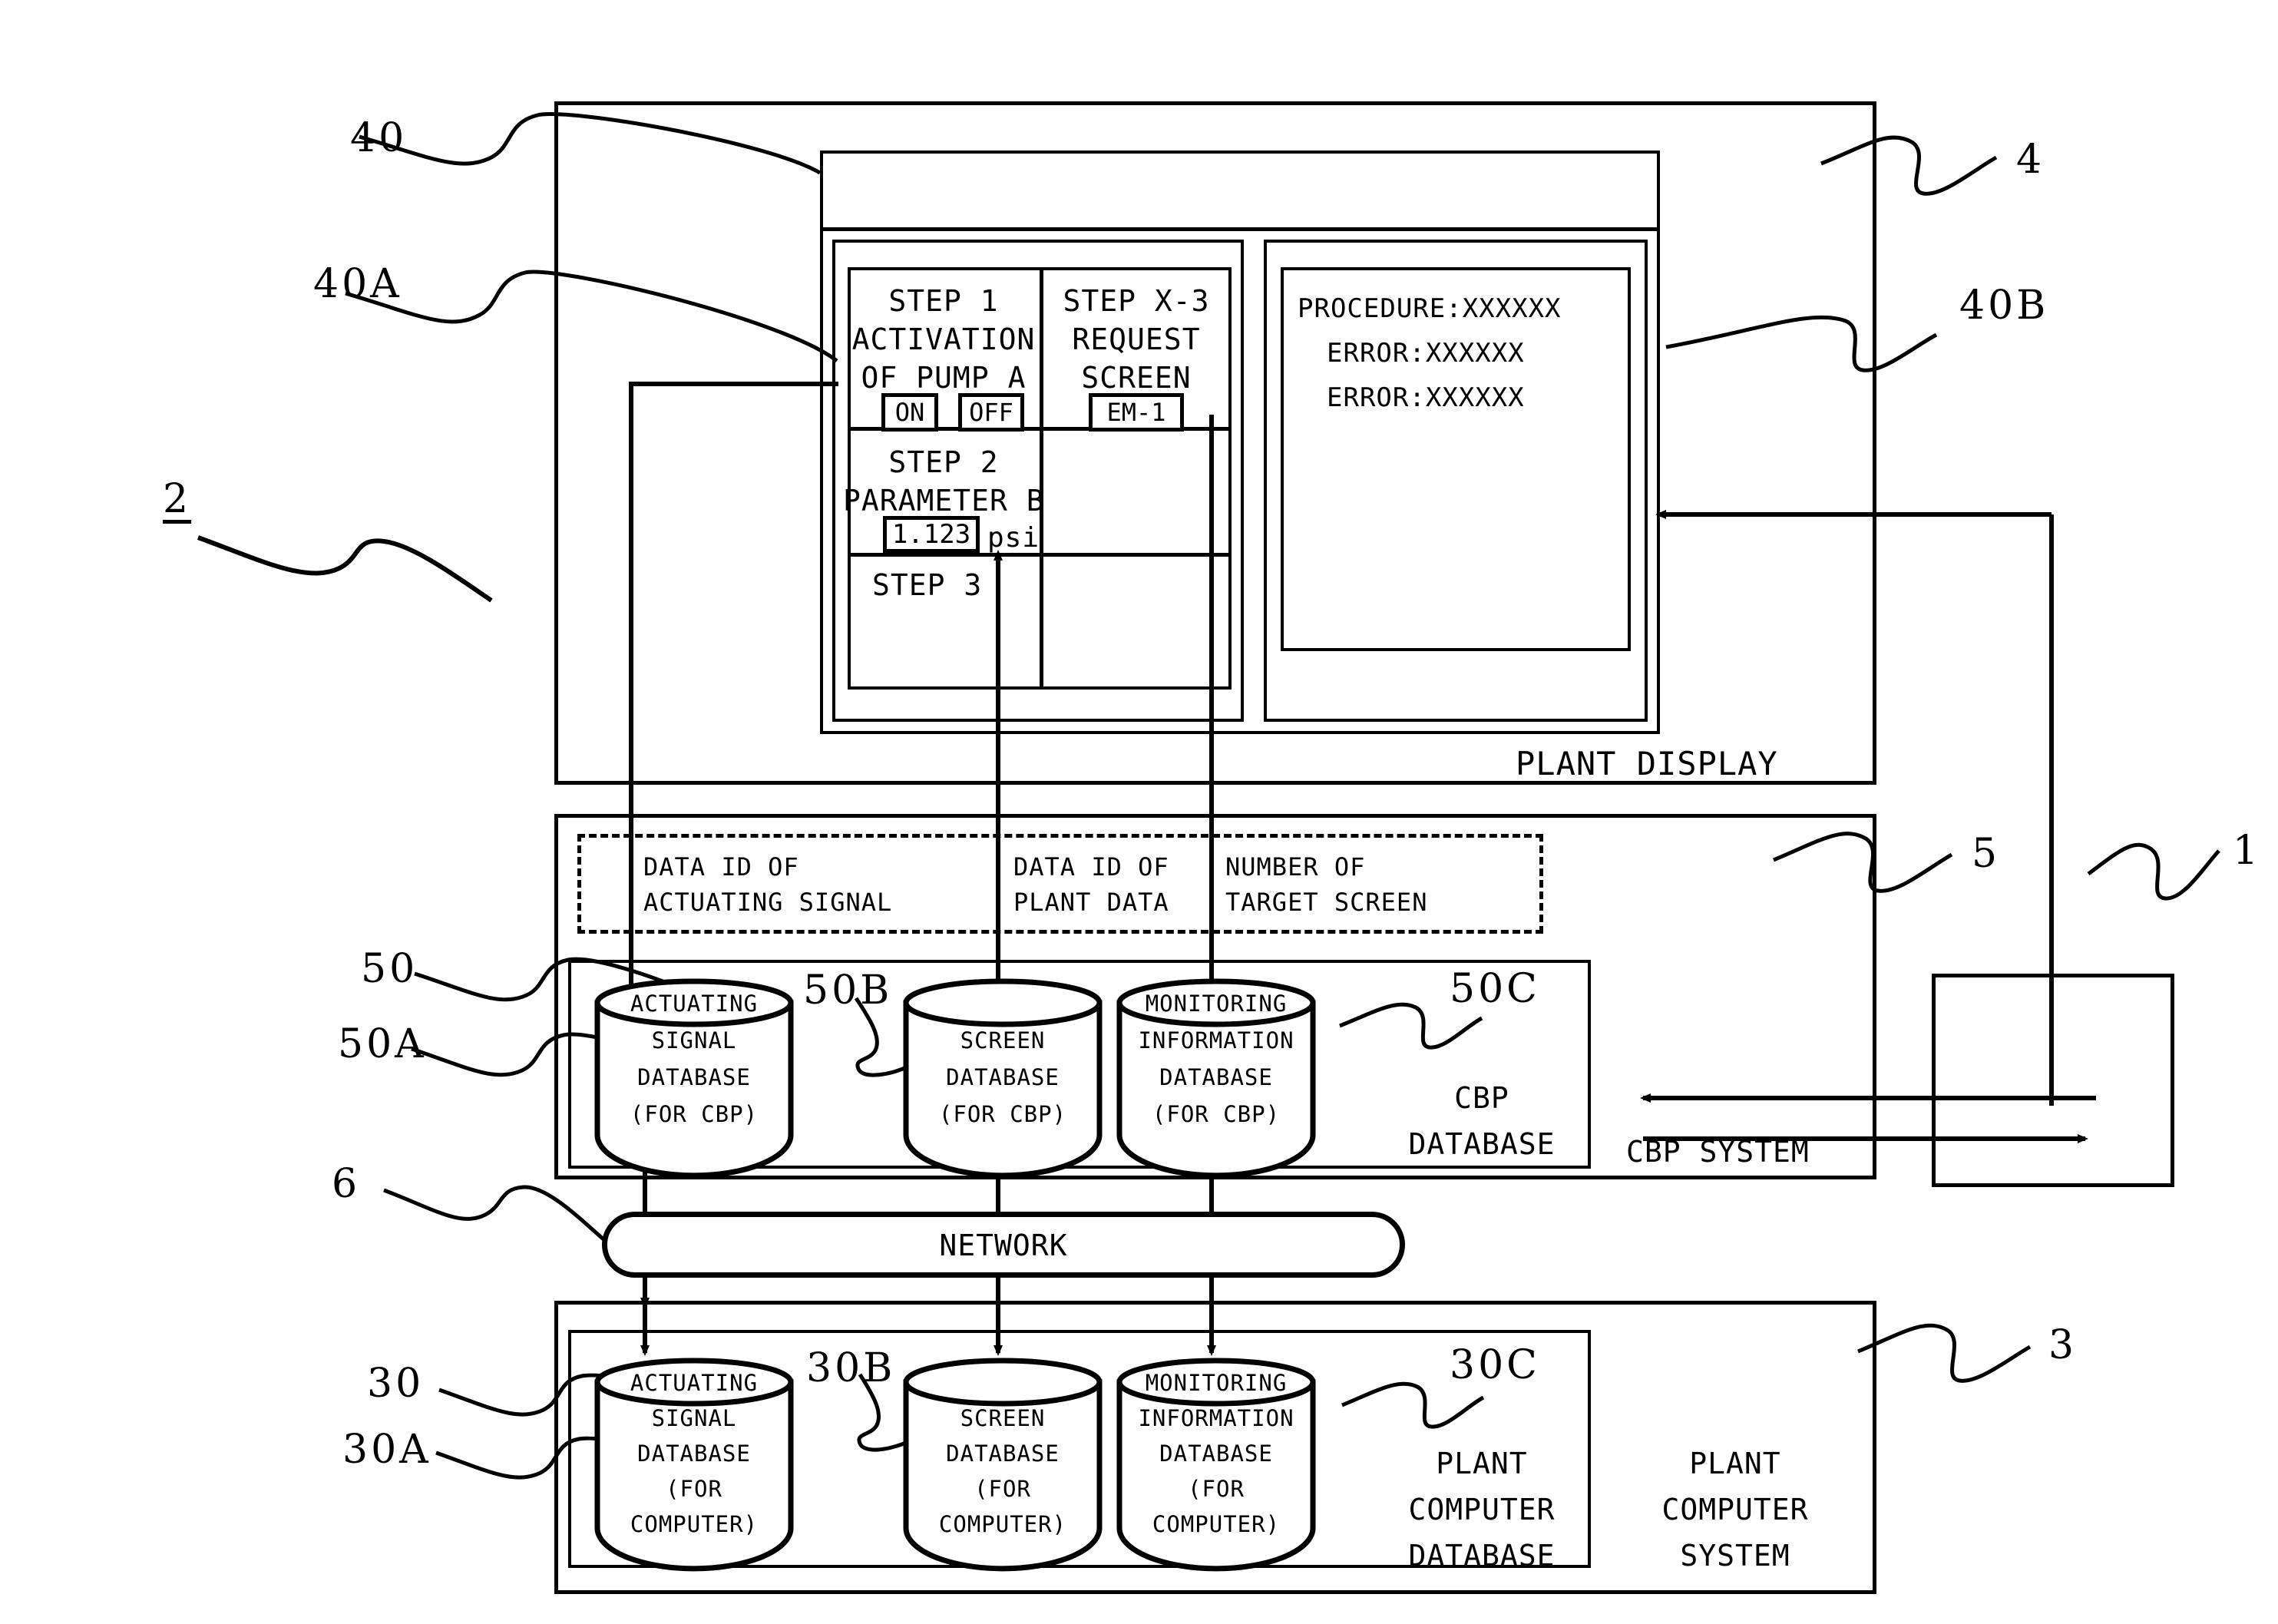 This screenshot has width=2278, height=1624. Describe the element at coordinates (848, 990) in the screenshot. I see `ref-50b: 50B` at that location.